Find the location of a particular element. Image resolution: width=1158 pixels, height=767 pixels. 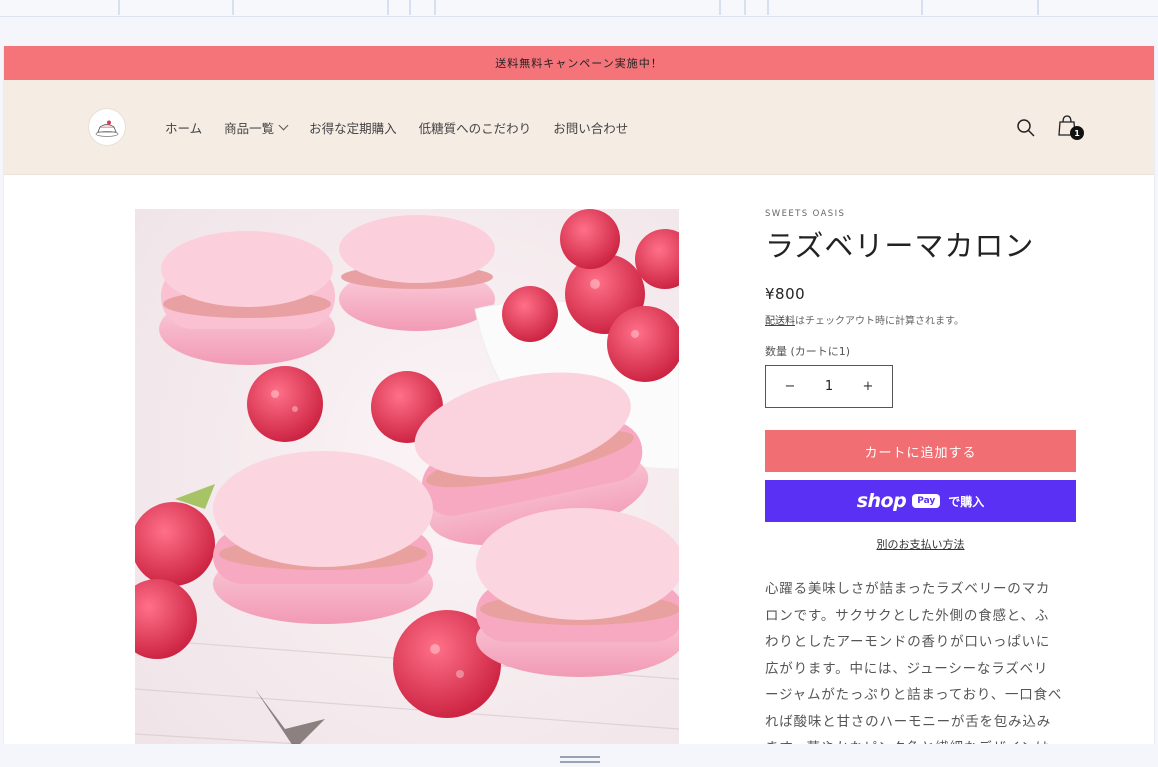

cart-count-badge: 1 is located at coordinates (1077, 133).